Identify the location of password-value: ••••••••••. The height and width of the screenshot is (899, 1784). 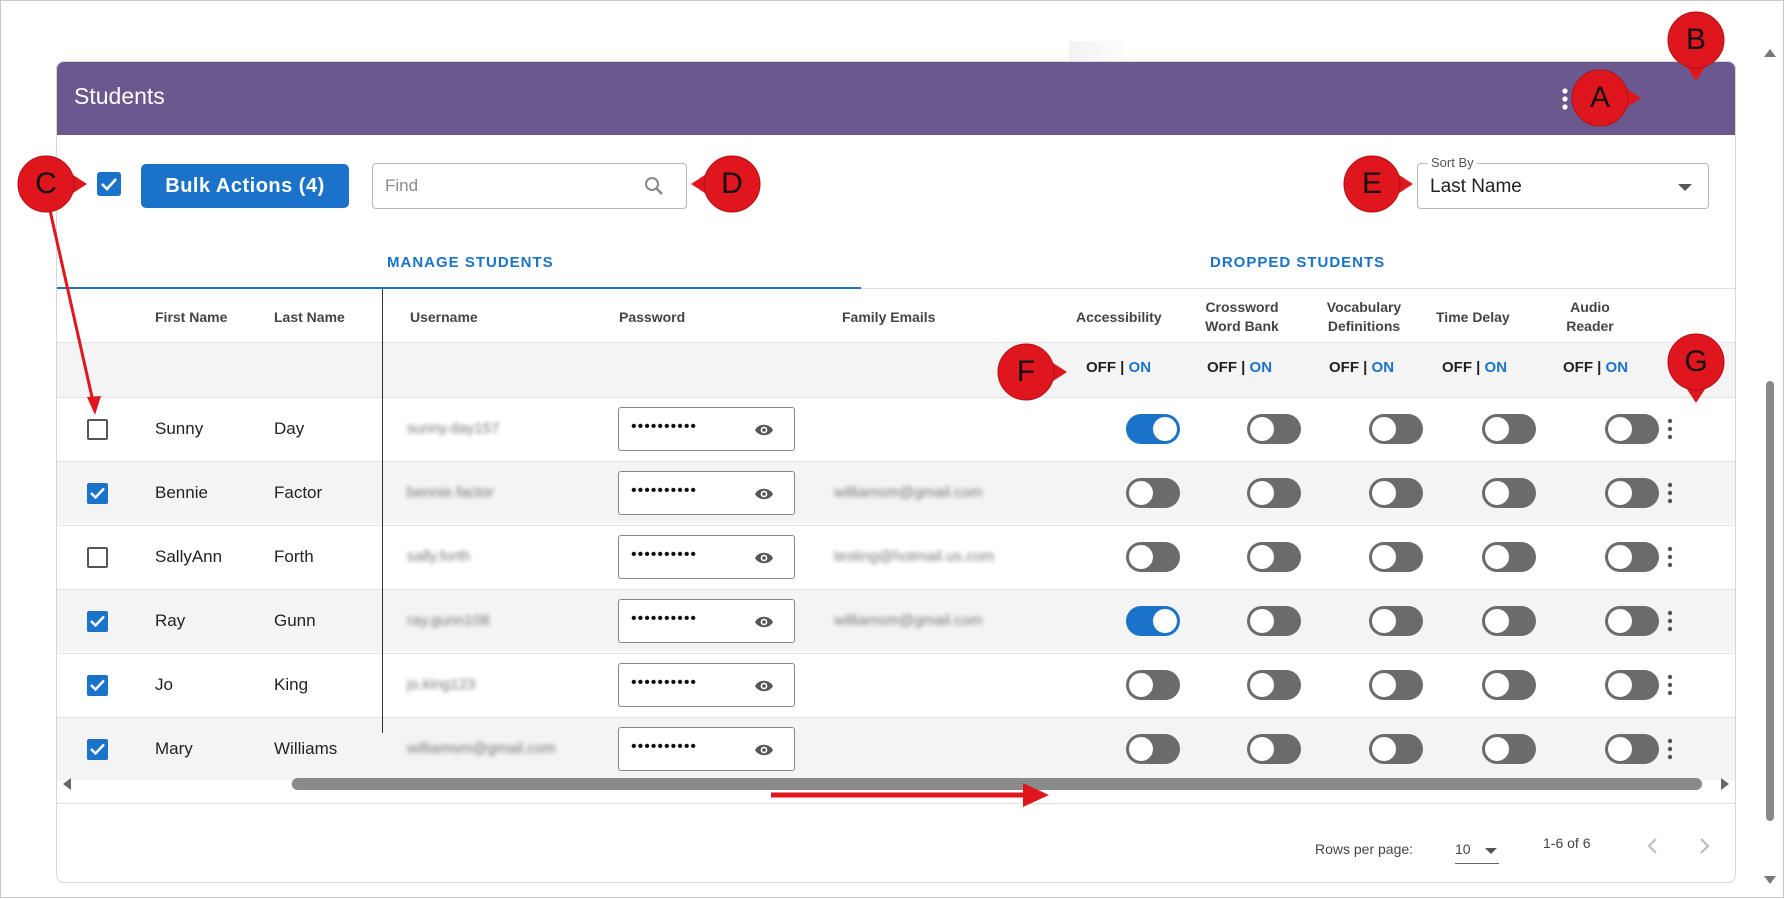
(664, 682).